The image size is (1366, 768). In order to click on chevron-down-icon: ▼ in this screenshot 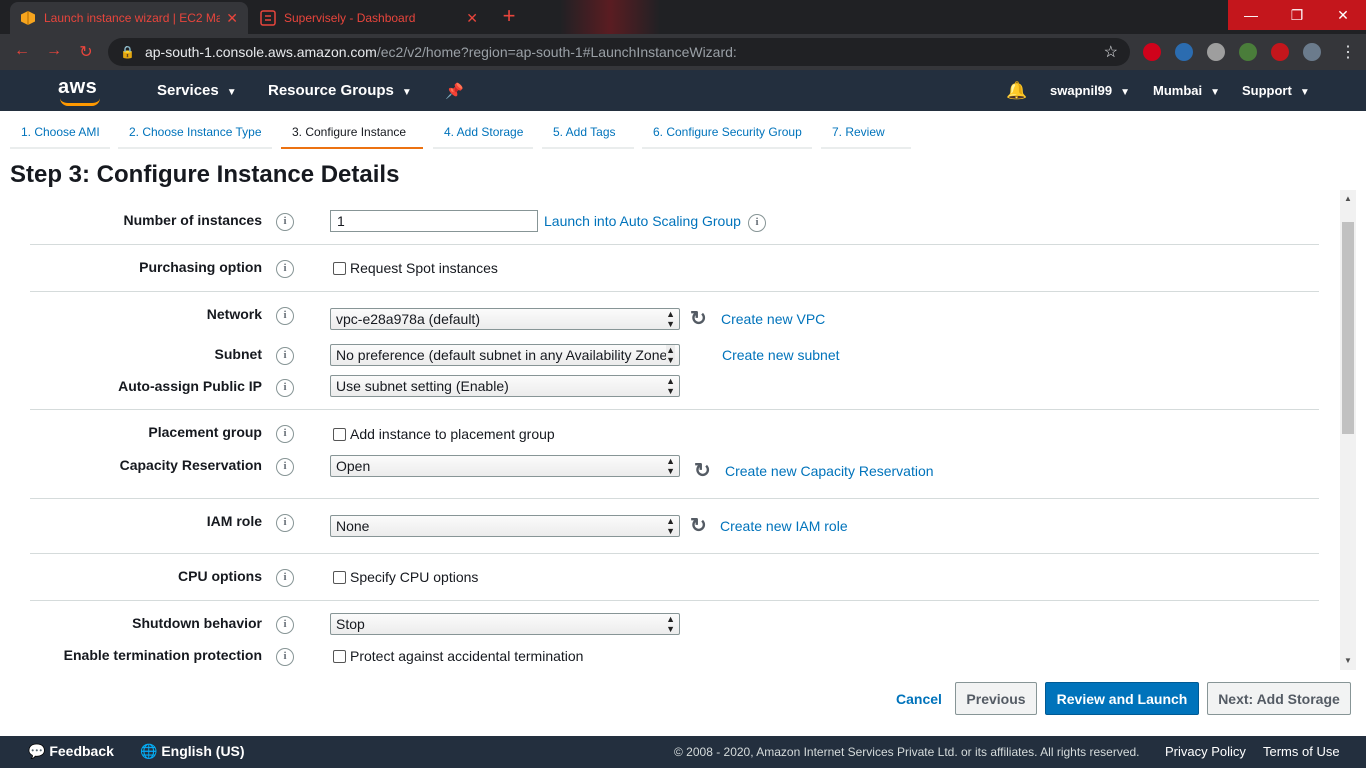, I will do `click(1215, 92)`.